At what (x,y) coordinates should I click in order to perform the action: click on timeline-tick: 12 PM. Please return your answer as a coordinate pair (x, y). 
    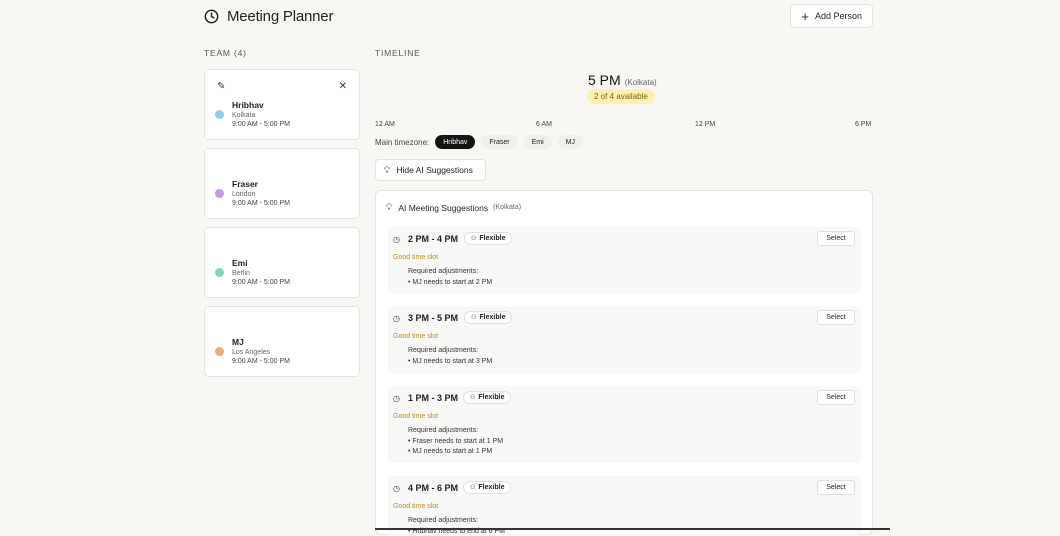
    Looking at the image, I should click on (705, 124).